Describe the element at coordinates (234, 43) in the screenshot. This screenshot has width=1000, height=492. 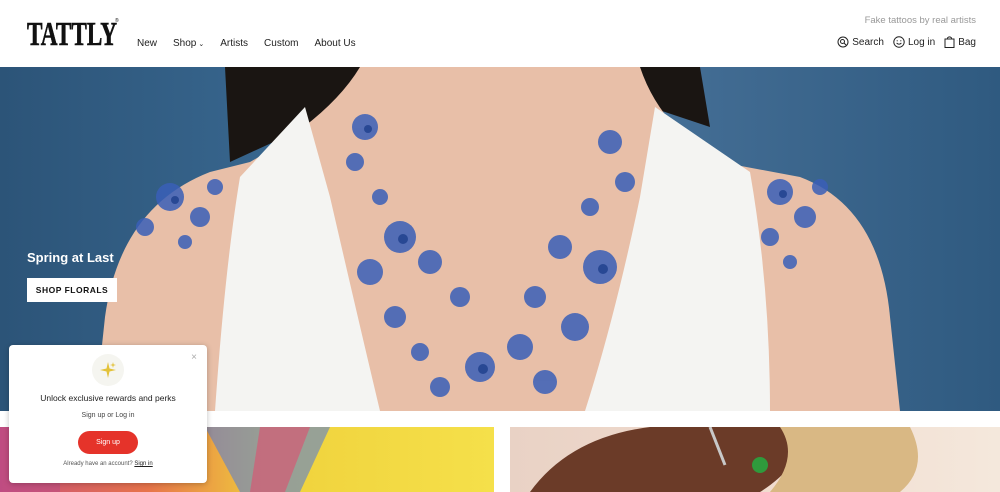
I see `nav-artists: Artists` at that location.